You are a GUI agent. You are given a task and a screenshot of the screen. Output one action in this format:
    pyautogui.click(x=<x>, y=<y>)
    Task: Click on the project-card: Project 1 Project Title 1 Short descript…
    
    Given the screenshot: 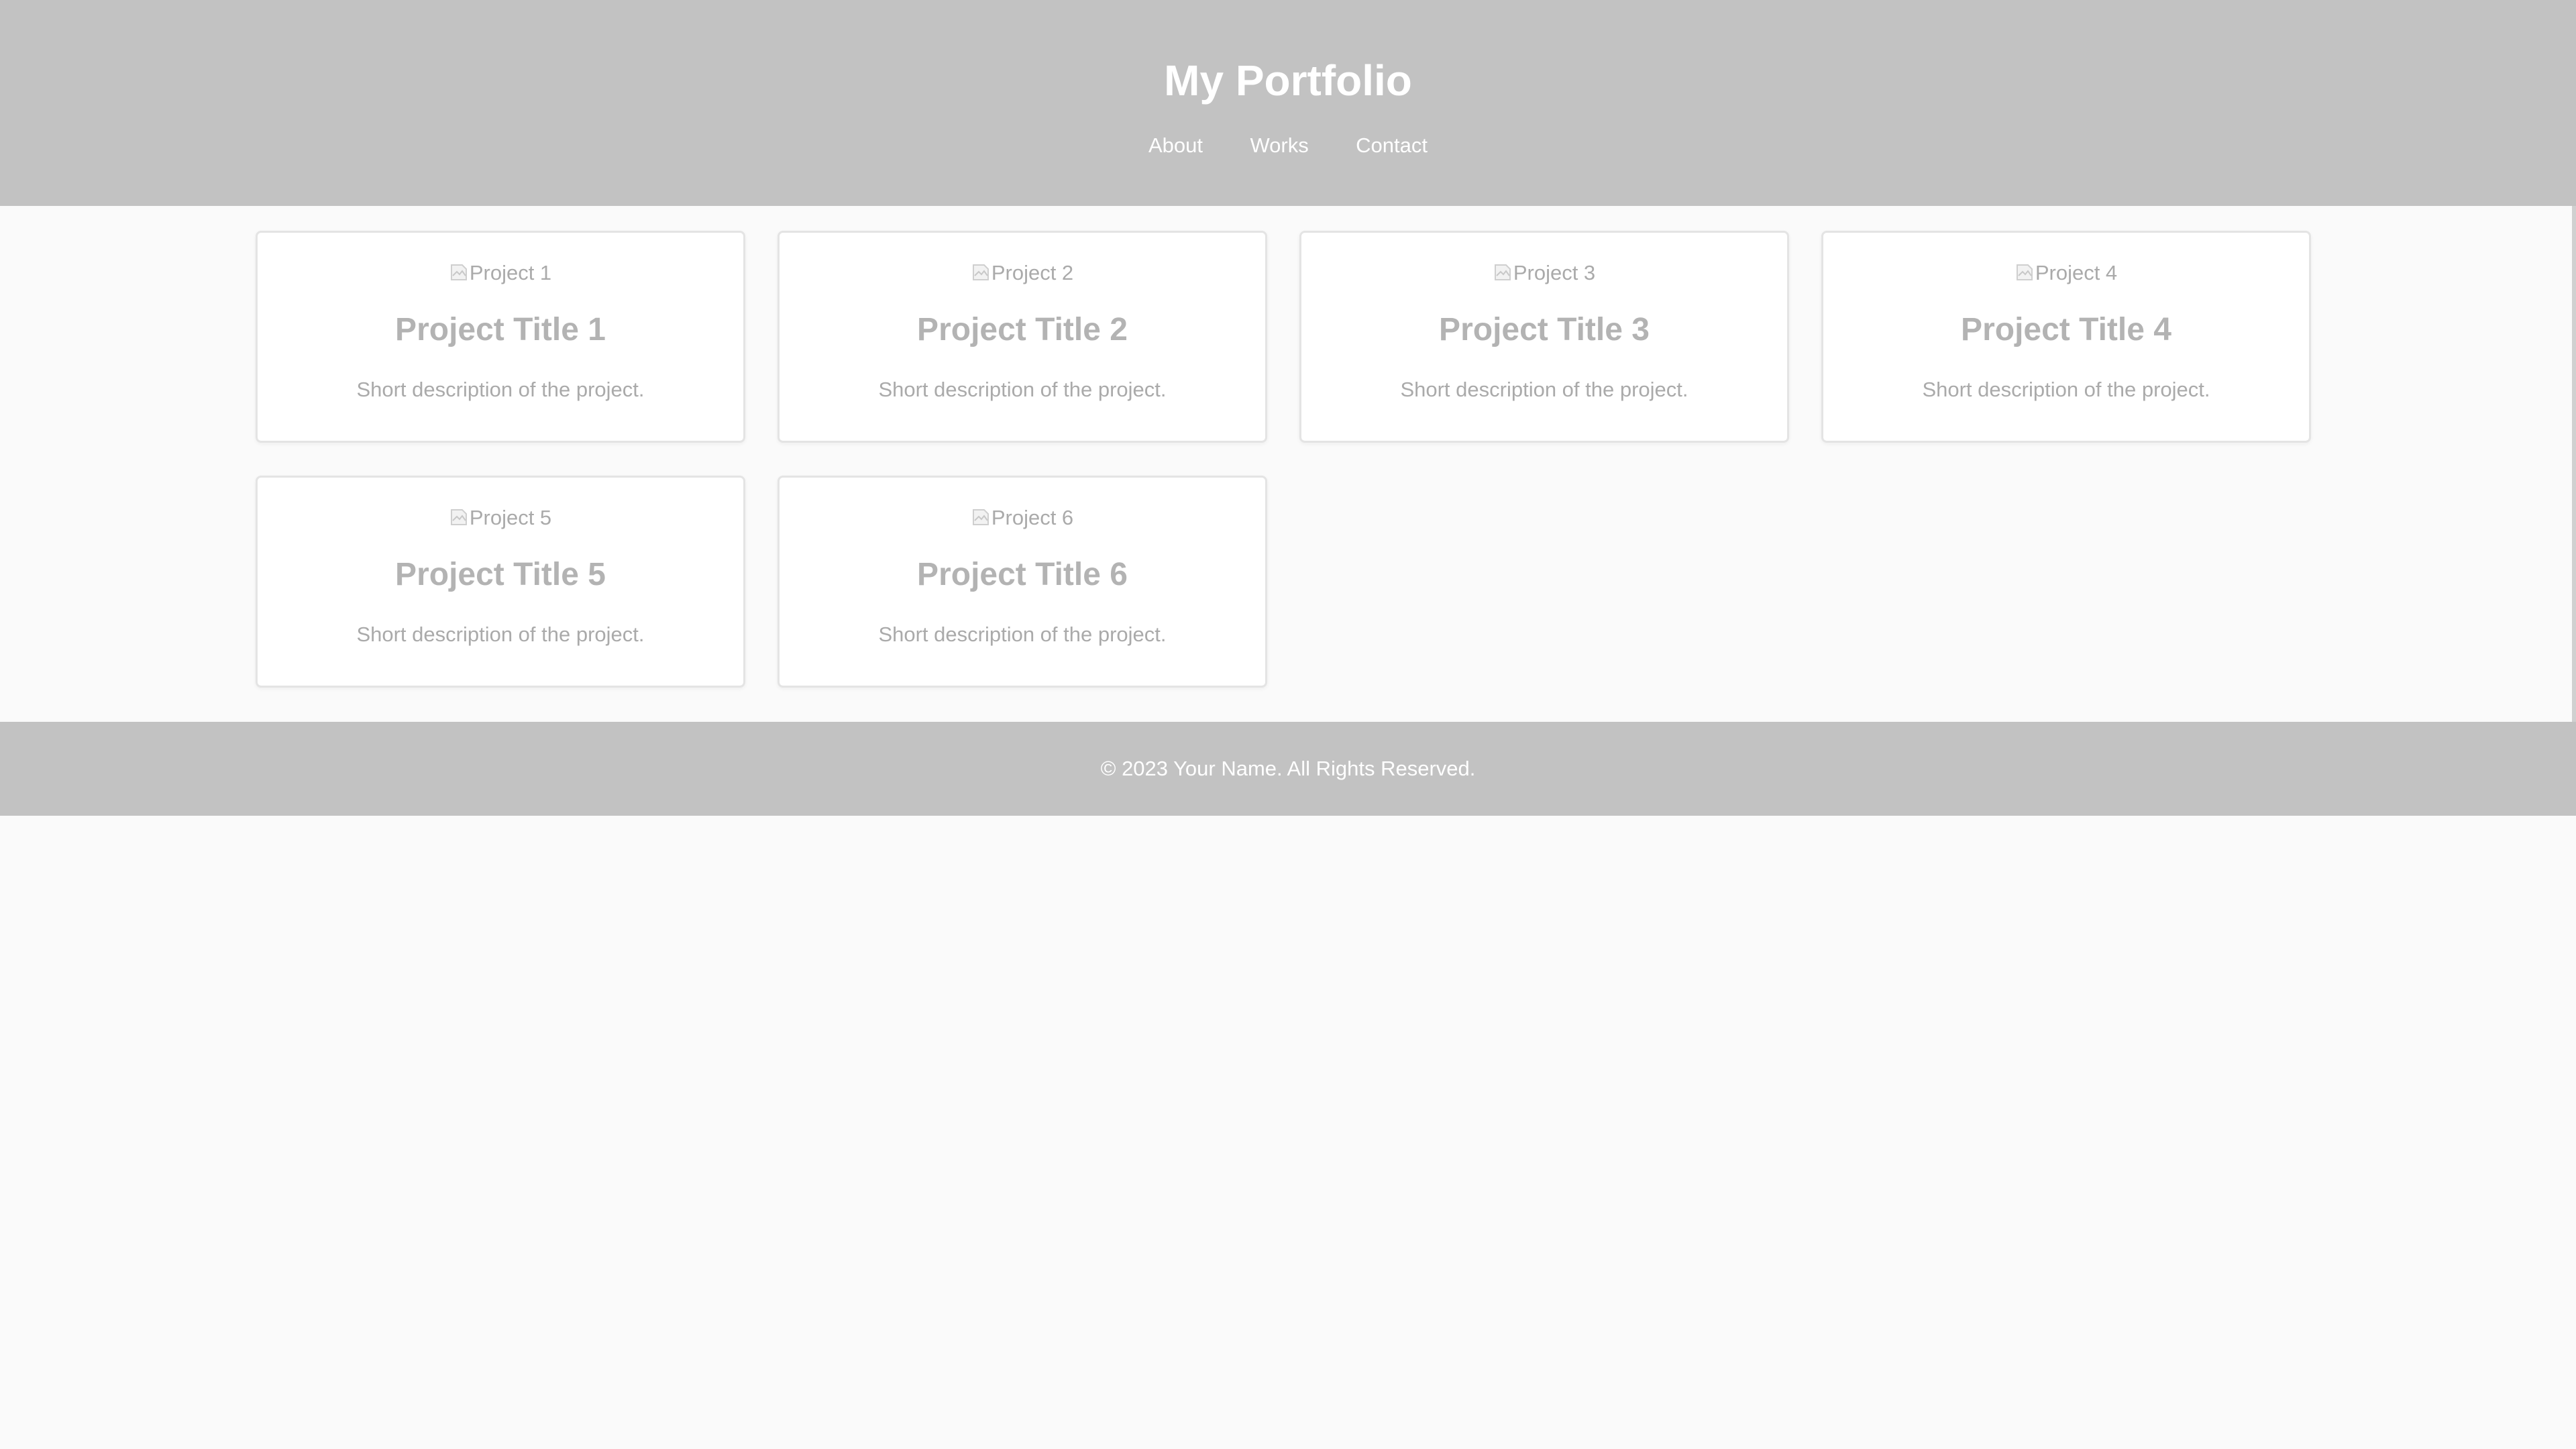 What is the action you would take?
    pyautogui.click(x=500, y=337)
    